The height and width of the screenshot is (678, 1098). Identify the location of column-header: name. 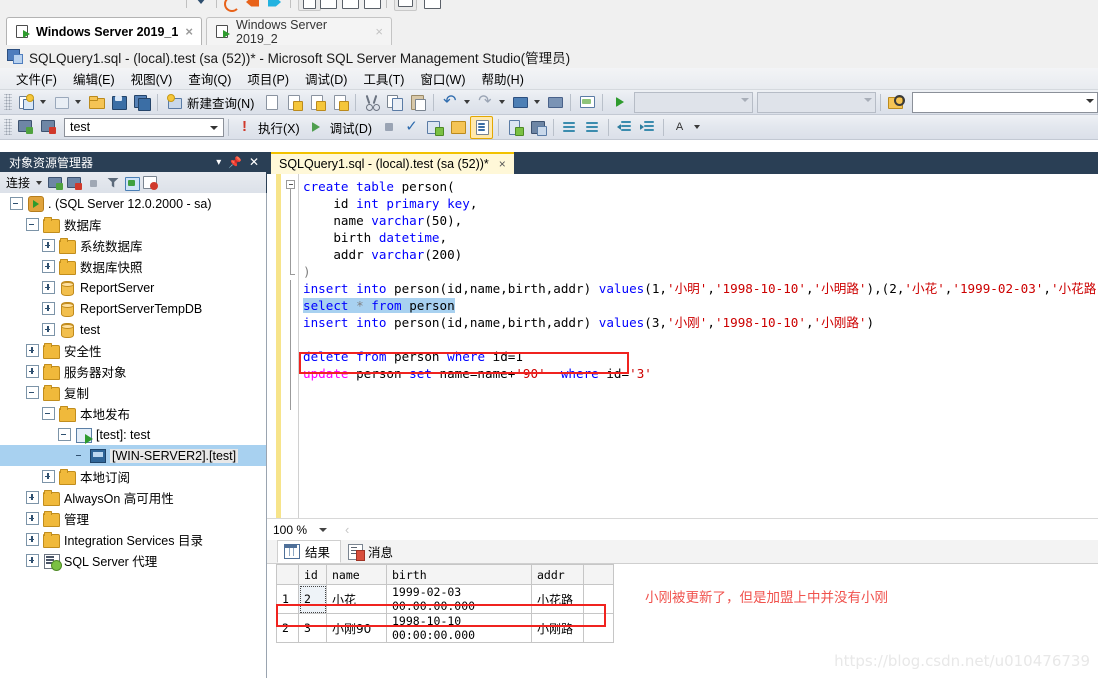
(356, 574).